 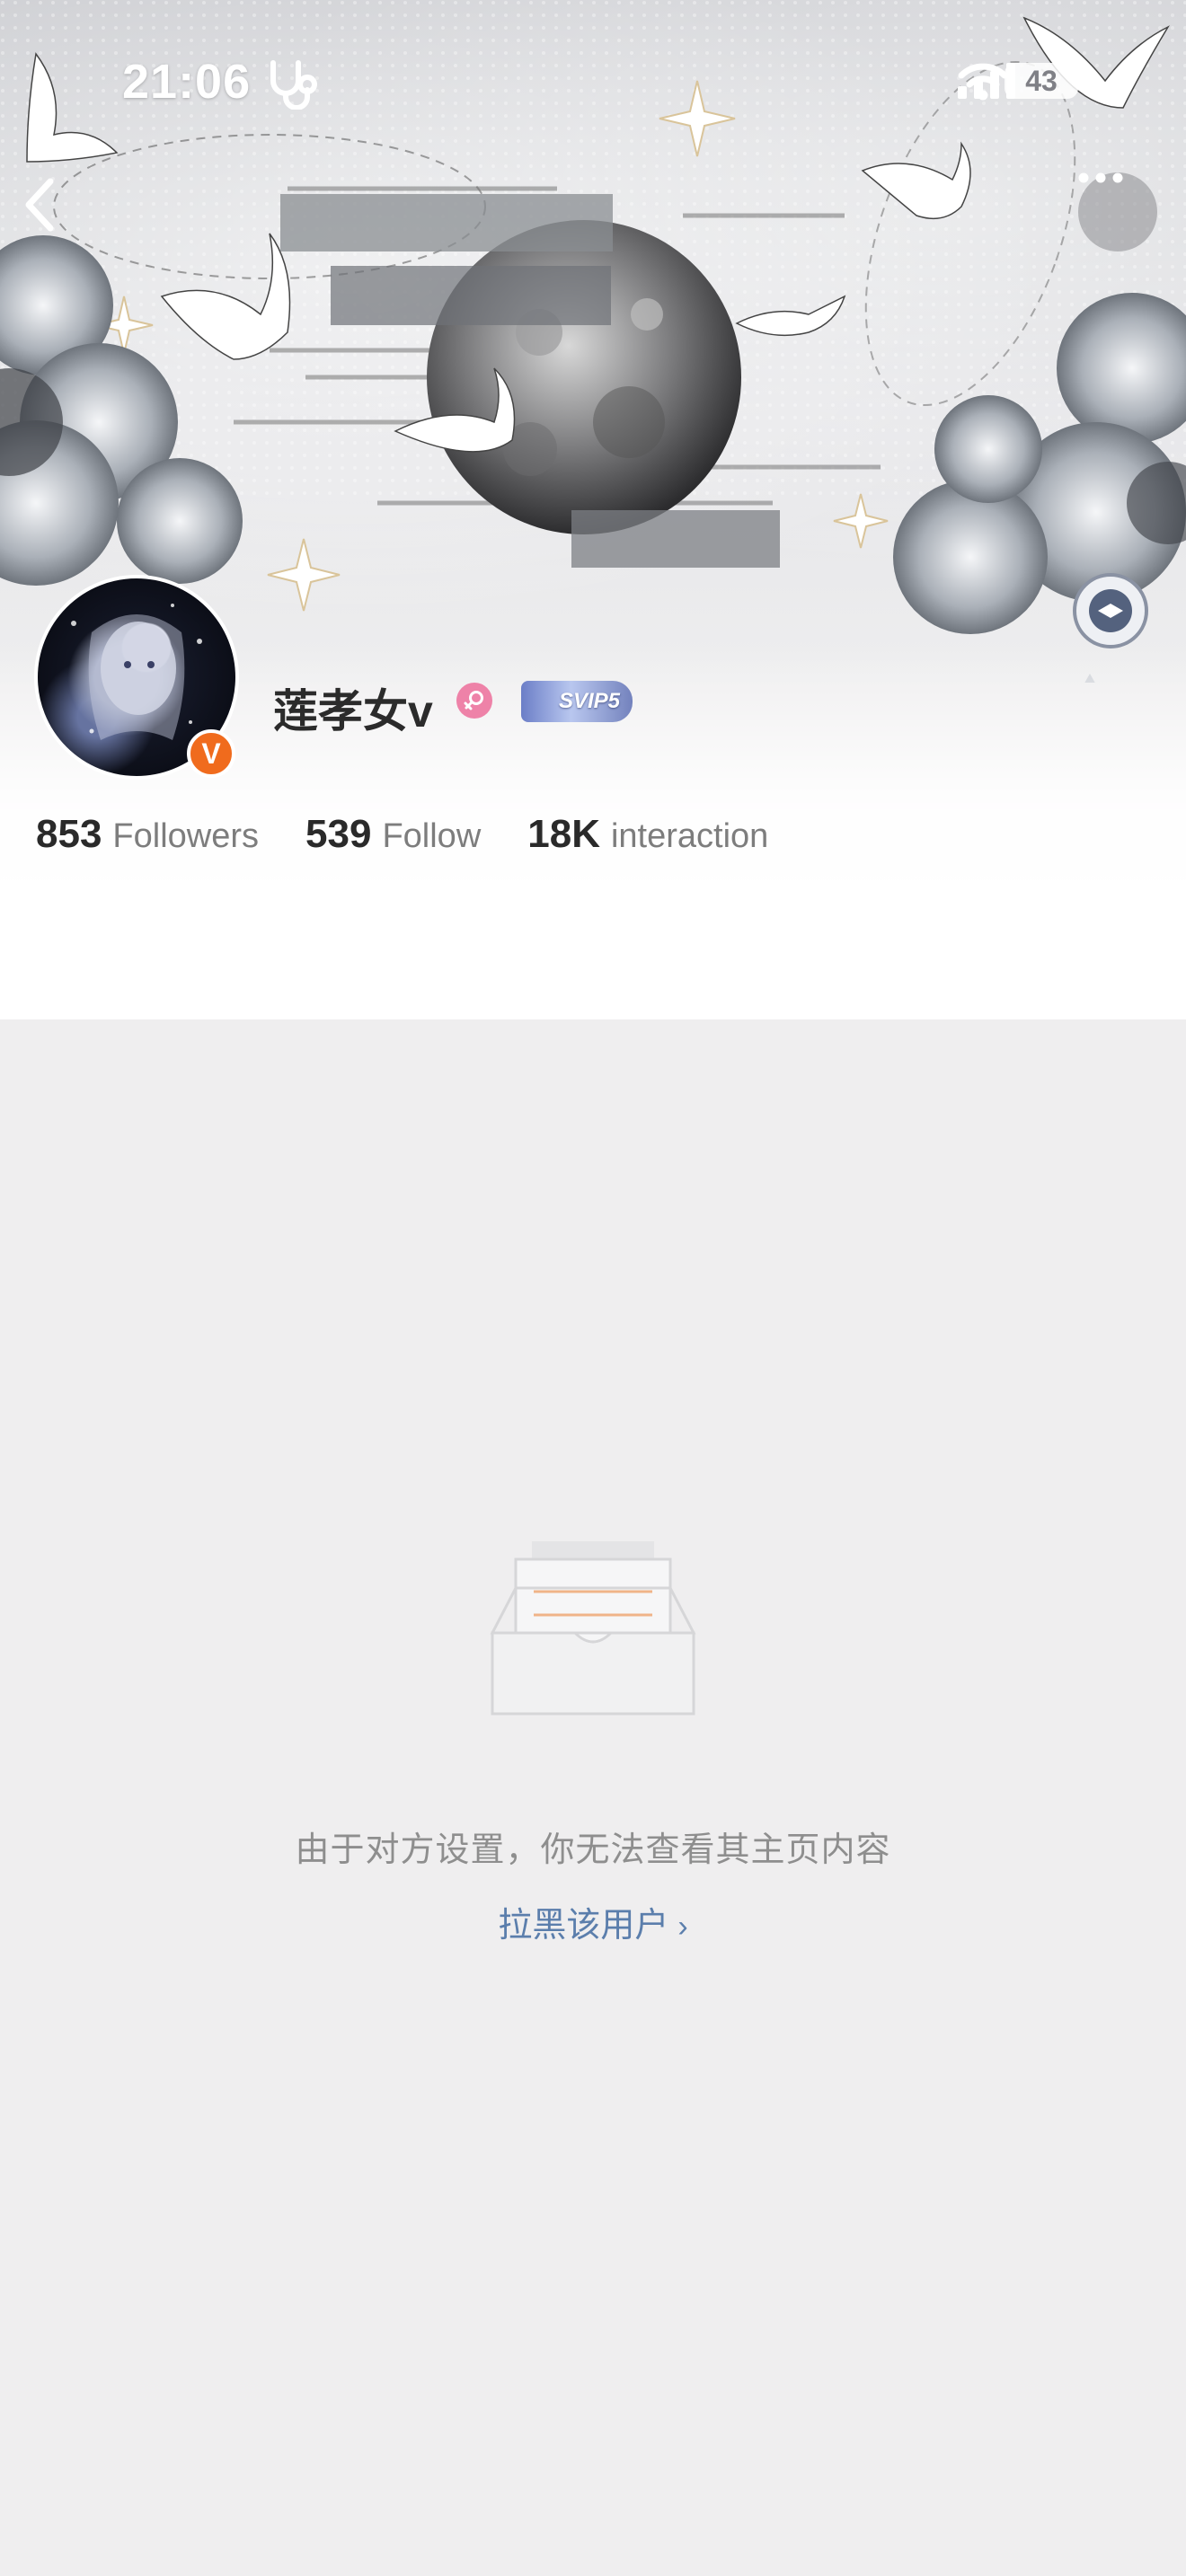 What do you see at coordinates (474, 701) in the screenshot?
I see `female-icon` at bounding box center [474, 701].